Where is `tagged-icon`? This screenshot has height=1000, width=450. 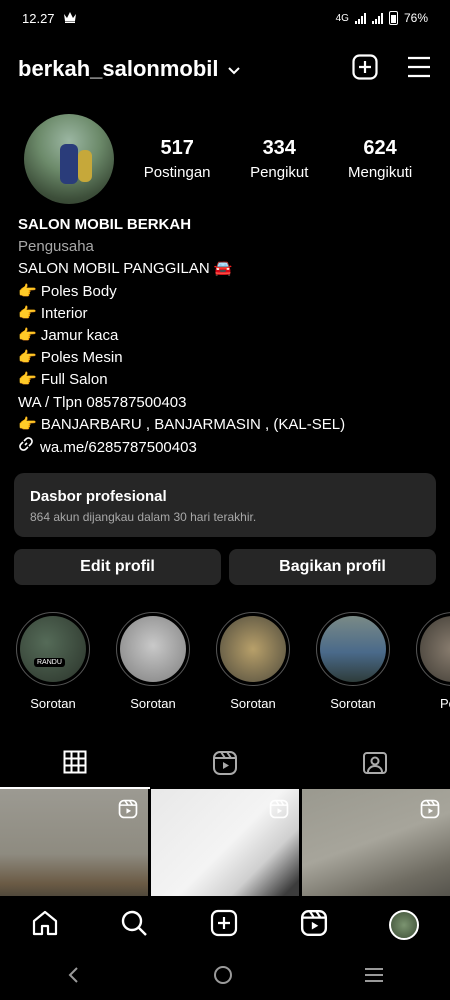 tagged-icon is located at coordinates (375, 765).